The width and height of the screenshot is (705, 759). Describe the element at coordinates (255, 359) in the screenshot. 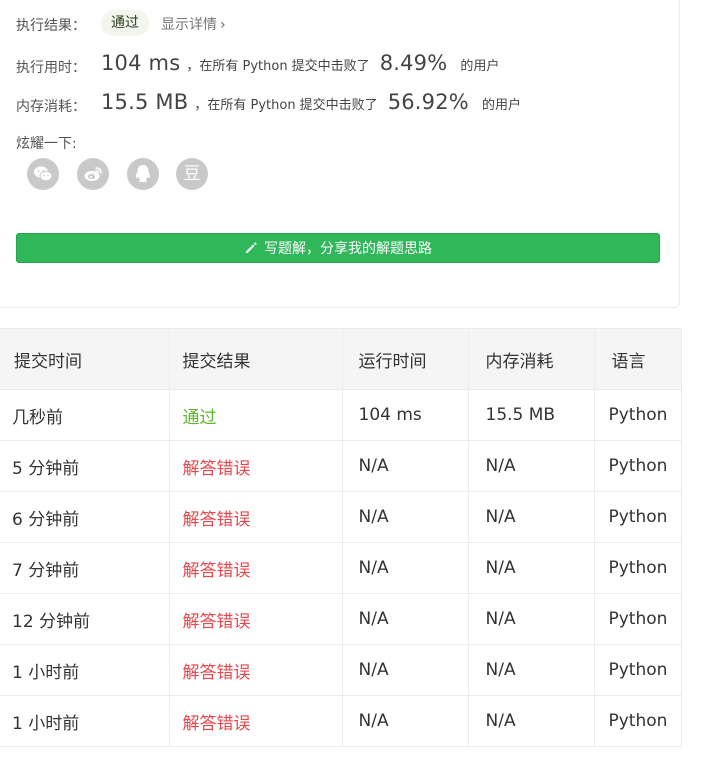

I see `header-submit-result: 提交结果` at that location.